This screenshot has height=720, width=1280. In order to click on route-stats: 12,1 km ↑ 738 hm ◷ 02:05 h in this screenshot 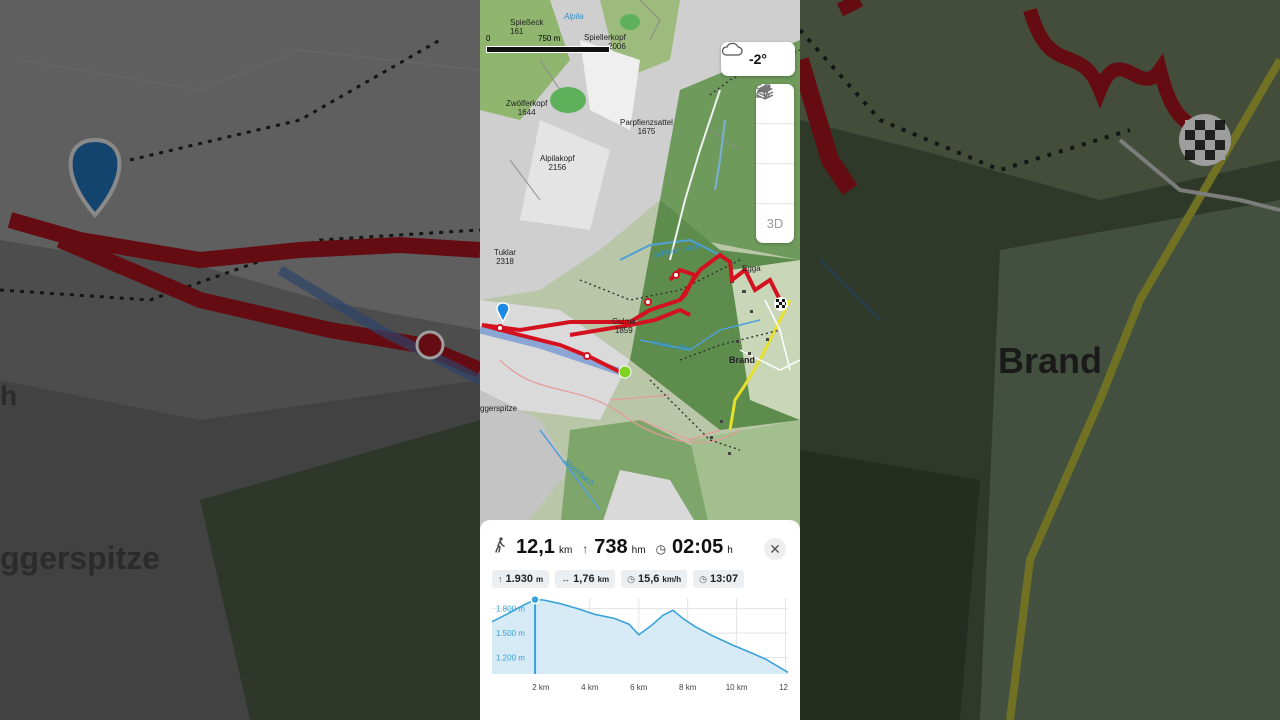, I will do `click(616, 547)`.